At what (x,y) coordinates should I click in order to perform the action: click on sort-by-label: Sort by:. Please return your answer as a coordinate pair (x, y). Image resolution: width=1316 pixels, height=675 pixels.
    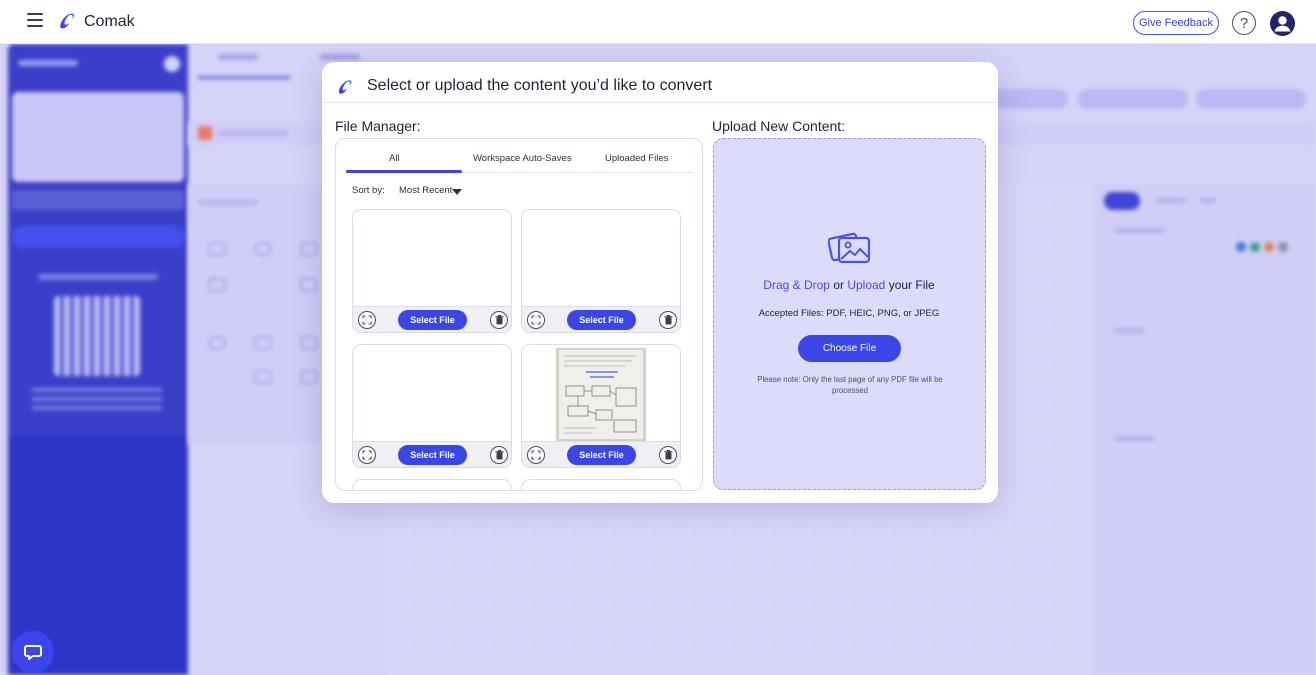
    Looking at the image, I should click on (368, 190).